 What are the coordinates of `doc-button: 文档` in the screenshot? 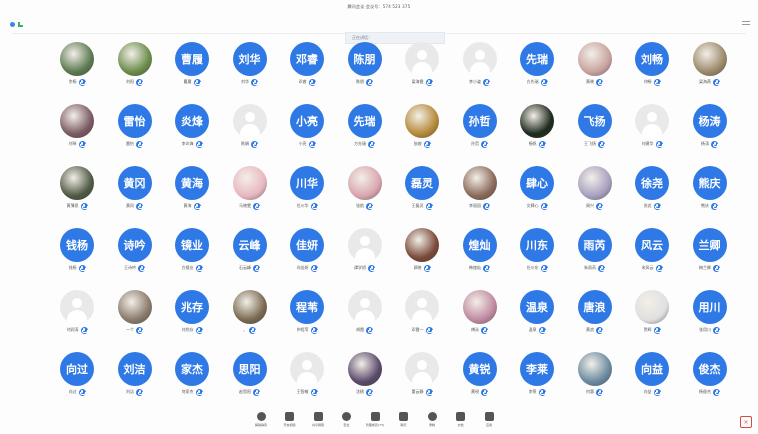 It's located at (461, 423).